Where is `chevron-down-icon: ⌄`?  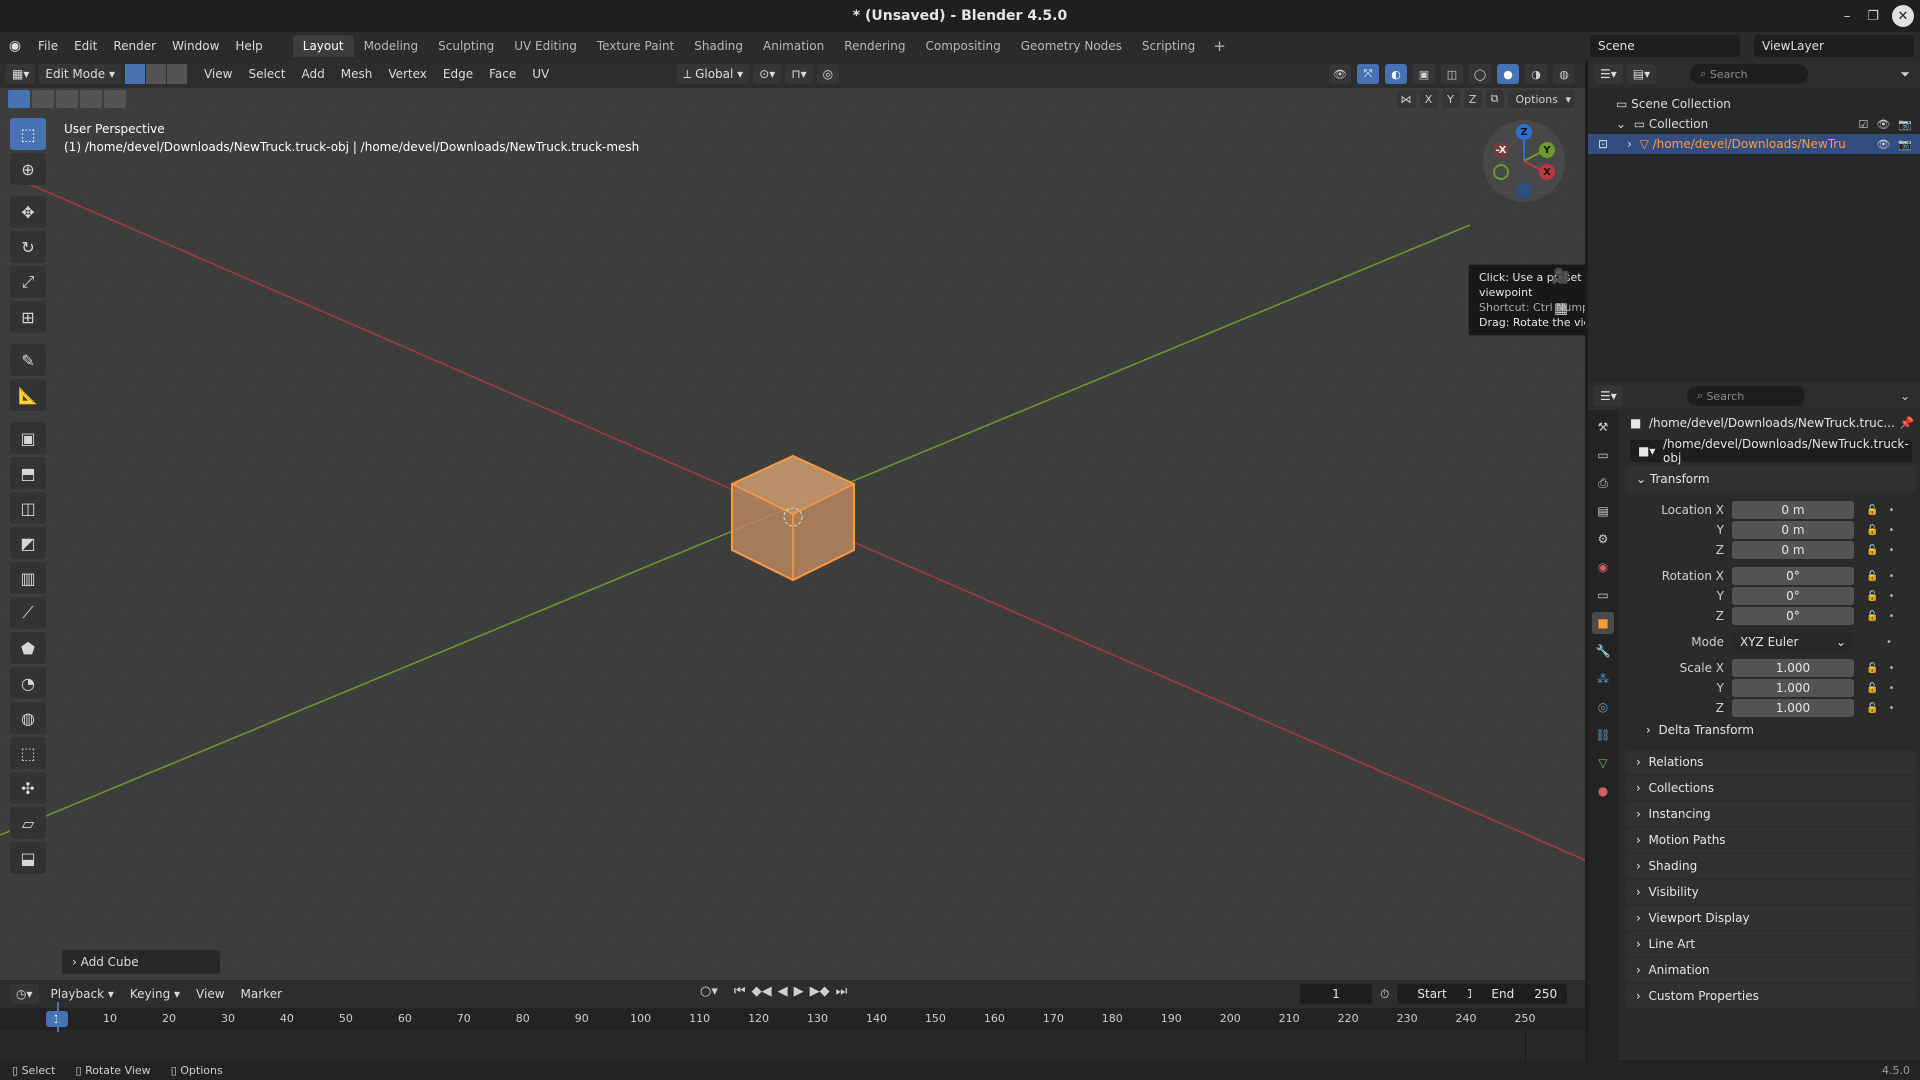
chevron-down-icon: ⌄ is located at coordinates (1625, 124).